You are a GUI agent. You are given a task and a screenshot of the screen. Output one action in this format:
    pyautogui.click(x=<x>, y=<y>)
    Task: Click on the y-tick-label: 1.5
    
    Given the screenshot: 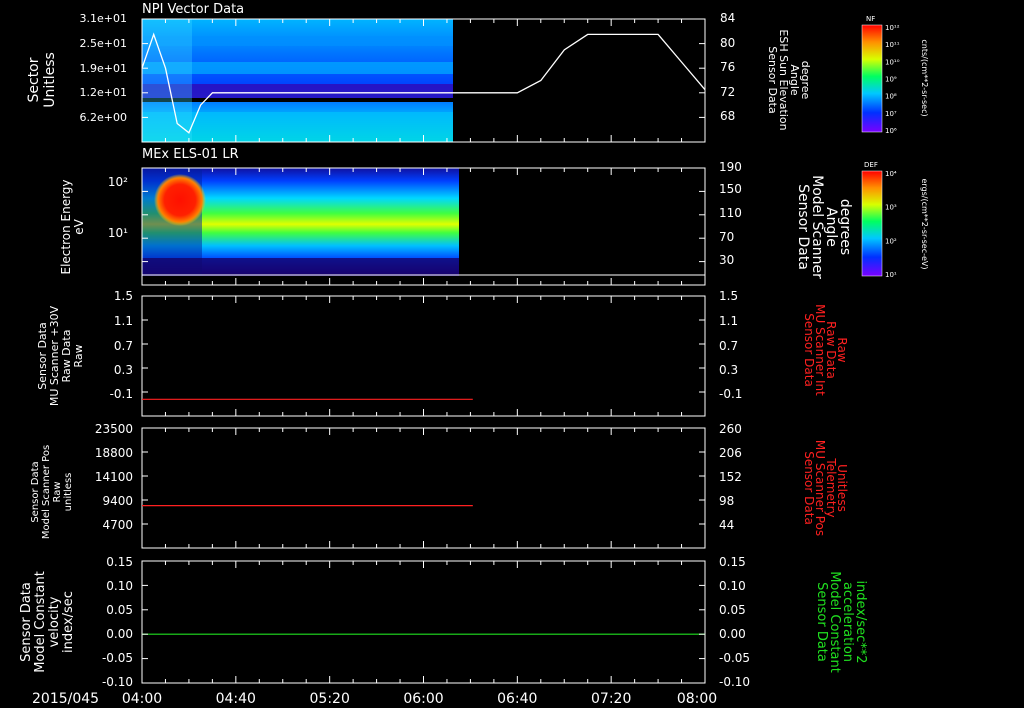 What is the action you would take?
    pyautogui.click(x=123, y=296)
    